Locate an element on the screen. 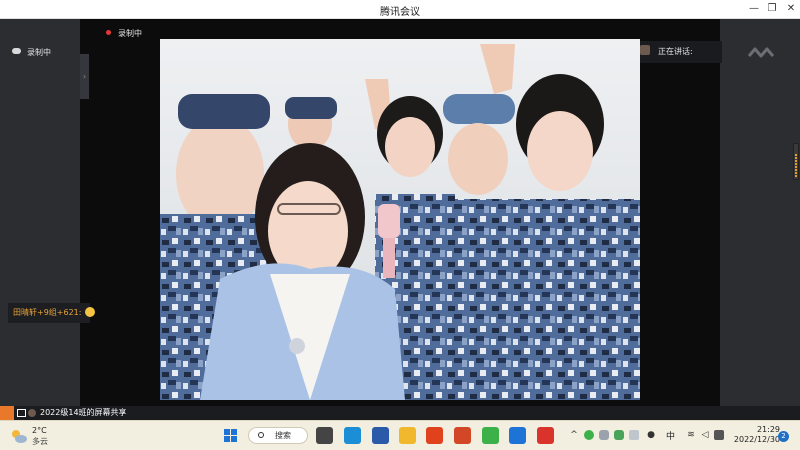 Image resolution: width=800 pixels, height=450 pixels. office-icon is located at coordinates (434, 435).